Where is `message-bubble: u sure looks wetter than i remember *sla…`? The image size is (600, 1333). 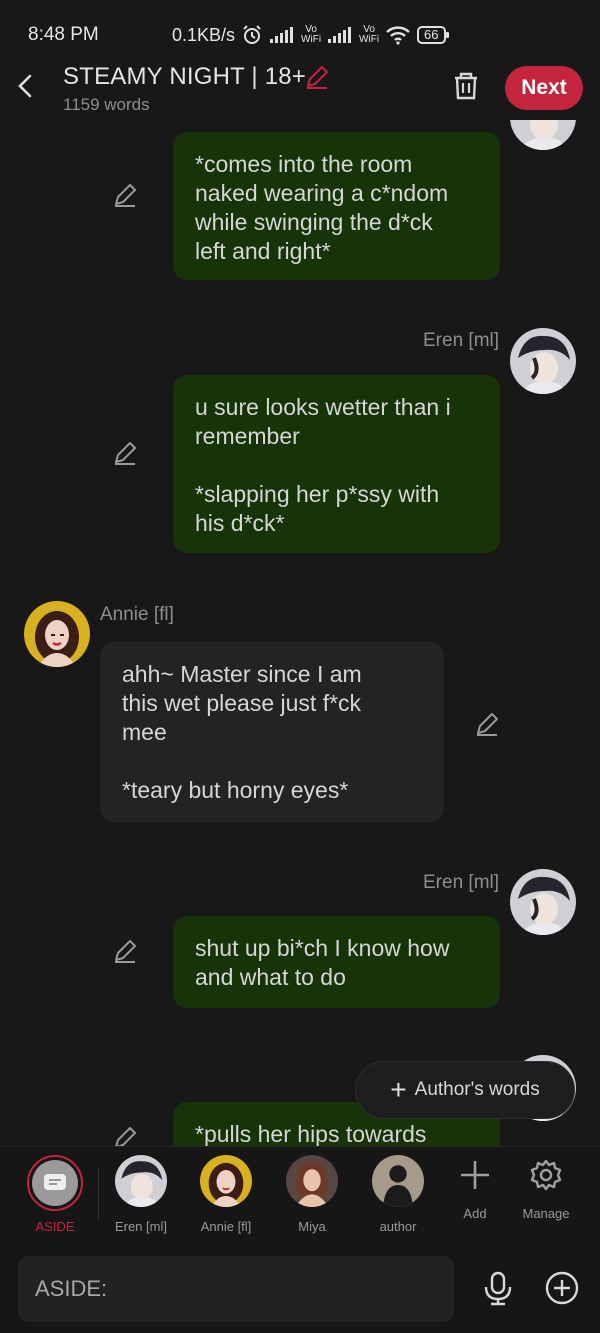 message-bubble: u sure looks wetter than i remember *sla… is located at coordinates (336, 464).